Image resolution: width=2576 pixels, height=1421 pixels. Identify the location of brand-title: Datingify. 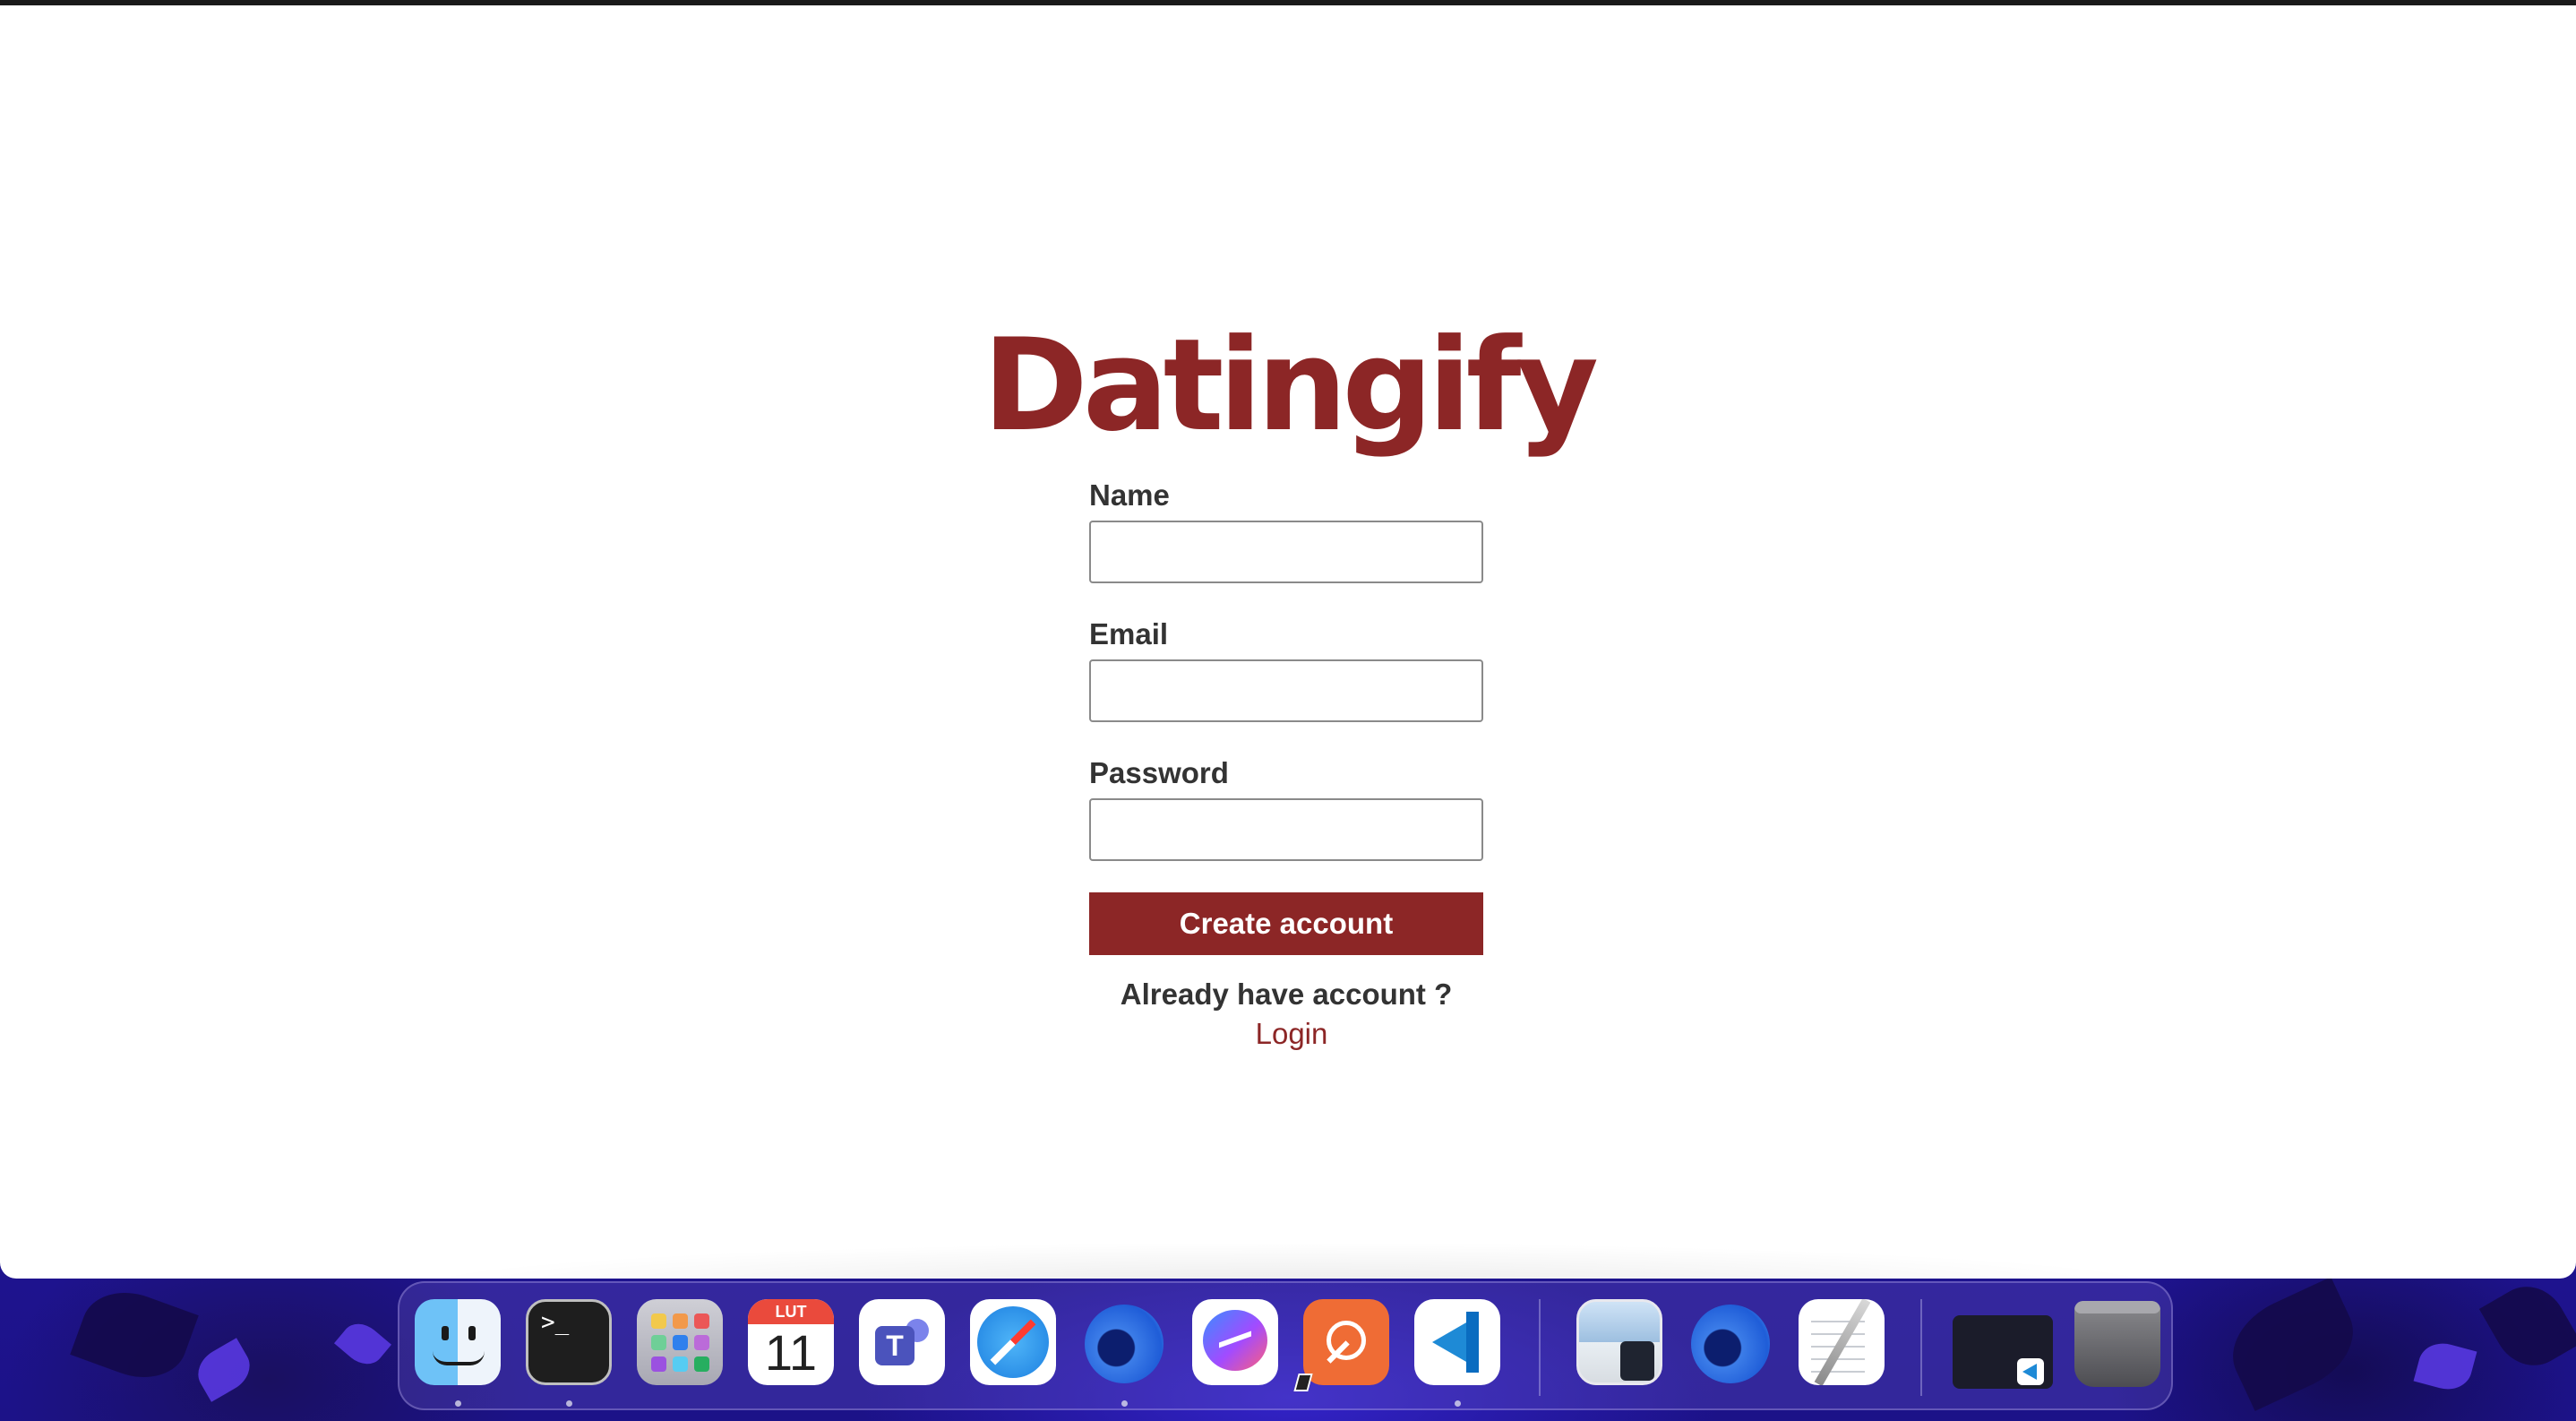
(1290, 386).